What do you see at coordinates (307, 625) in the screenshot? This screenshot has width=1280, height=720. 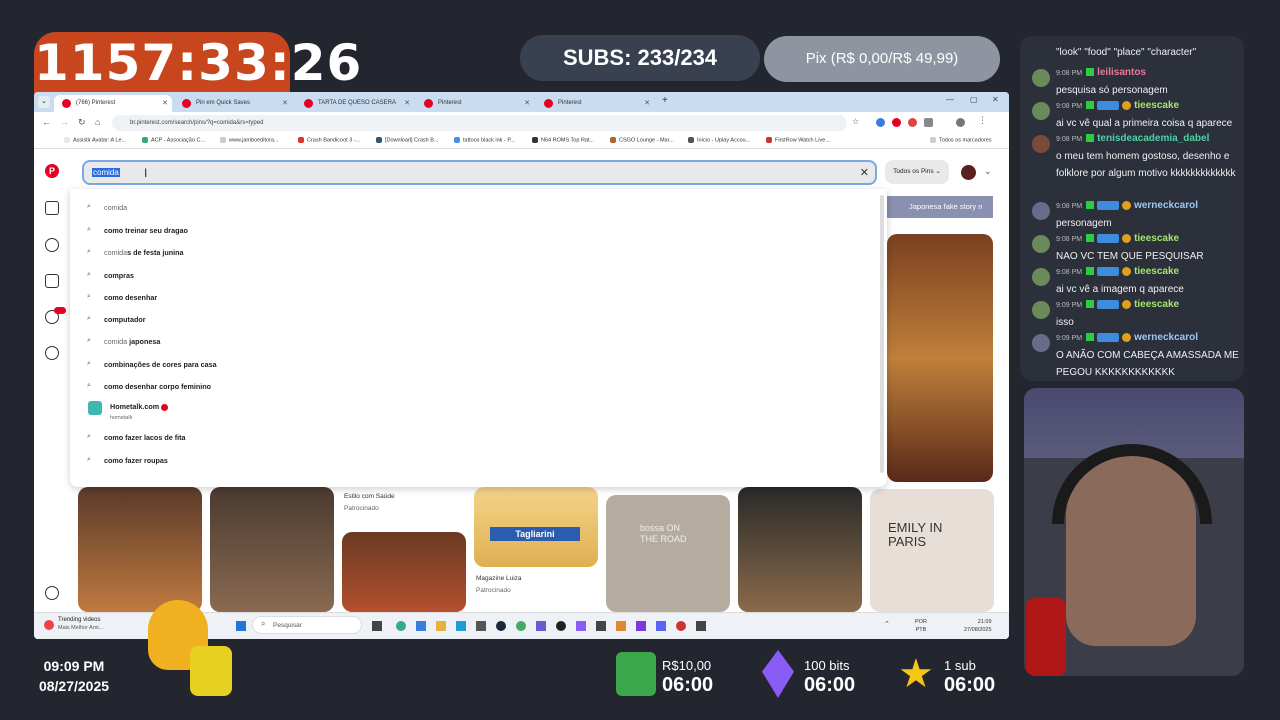 I see `taskbar-search: ⌕ Pesquisar` at bounding box center [307, 625].